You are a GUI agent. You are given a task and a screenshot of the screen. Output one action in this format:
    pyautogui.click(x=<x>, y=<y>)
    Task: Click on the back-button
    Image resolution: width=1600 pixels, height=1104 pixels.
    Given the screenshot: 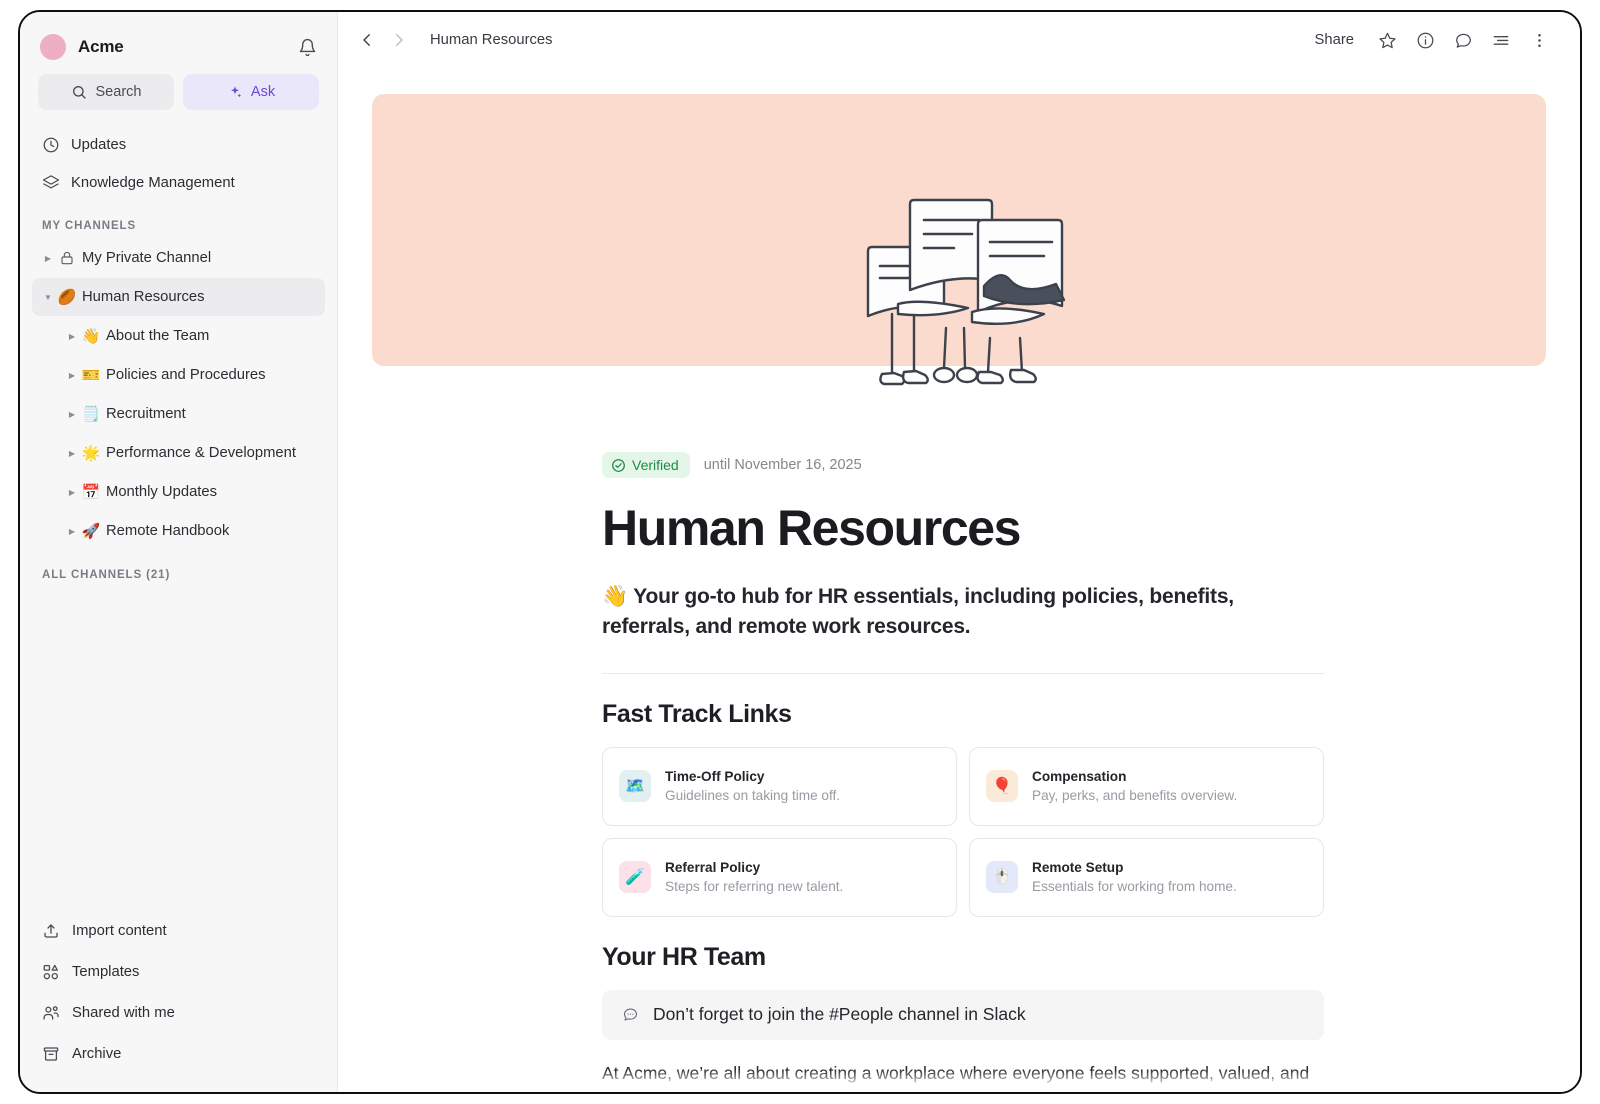 What is the action you would take?
    pyautogui.click(x=367, y=40)
    